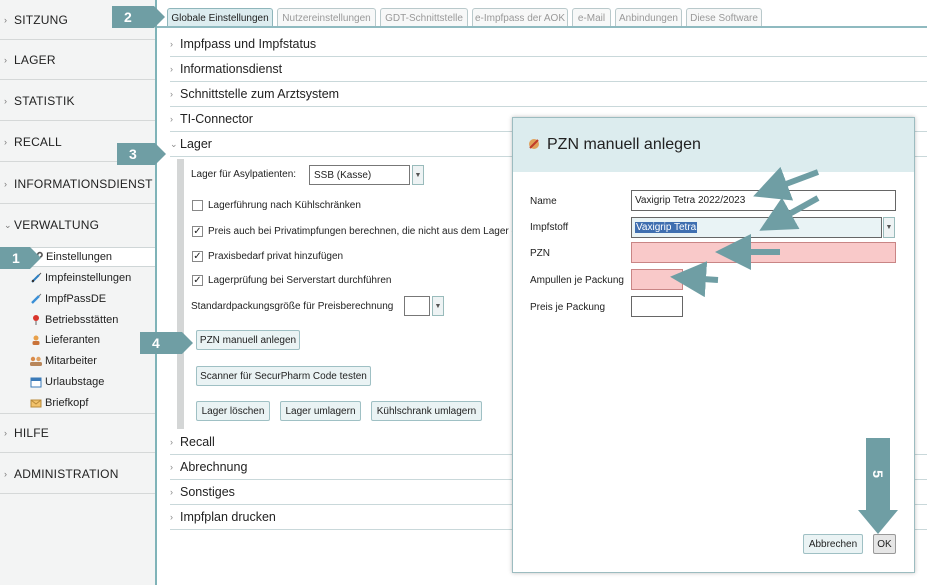 Image resolution: width=927 pixels, height=585 pixels. I want to click on asyl-lager-select: SSB (Kasse), so click(359, 175).